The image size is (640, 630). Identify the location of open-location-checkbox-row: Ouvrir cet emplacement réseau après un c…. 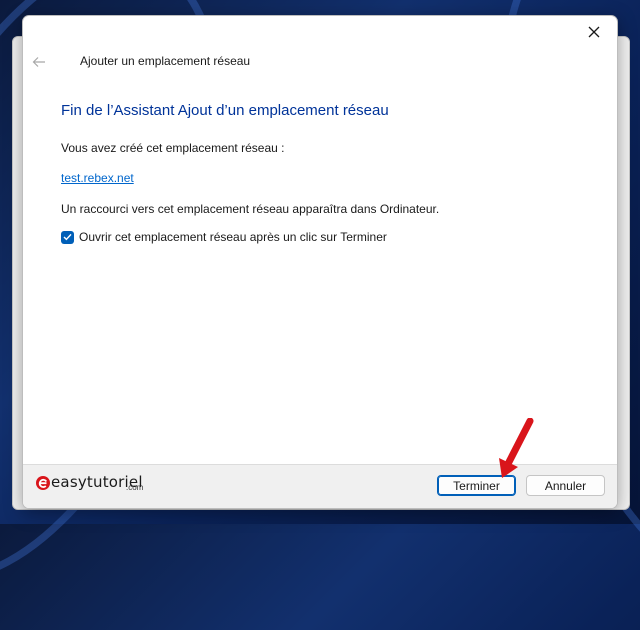
(224, 237).